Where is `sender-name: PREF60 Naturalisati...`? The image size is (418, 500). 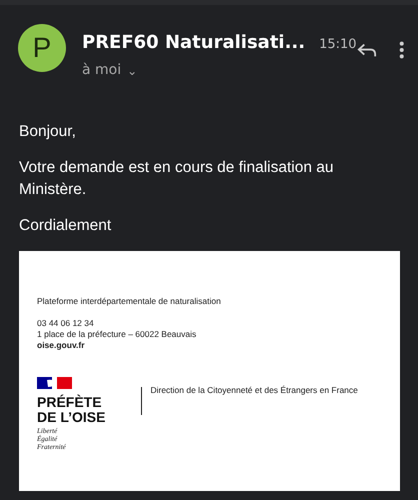
sender-name: PREF60 Naturalisati... is located at coordinates (194, 43).